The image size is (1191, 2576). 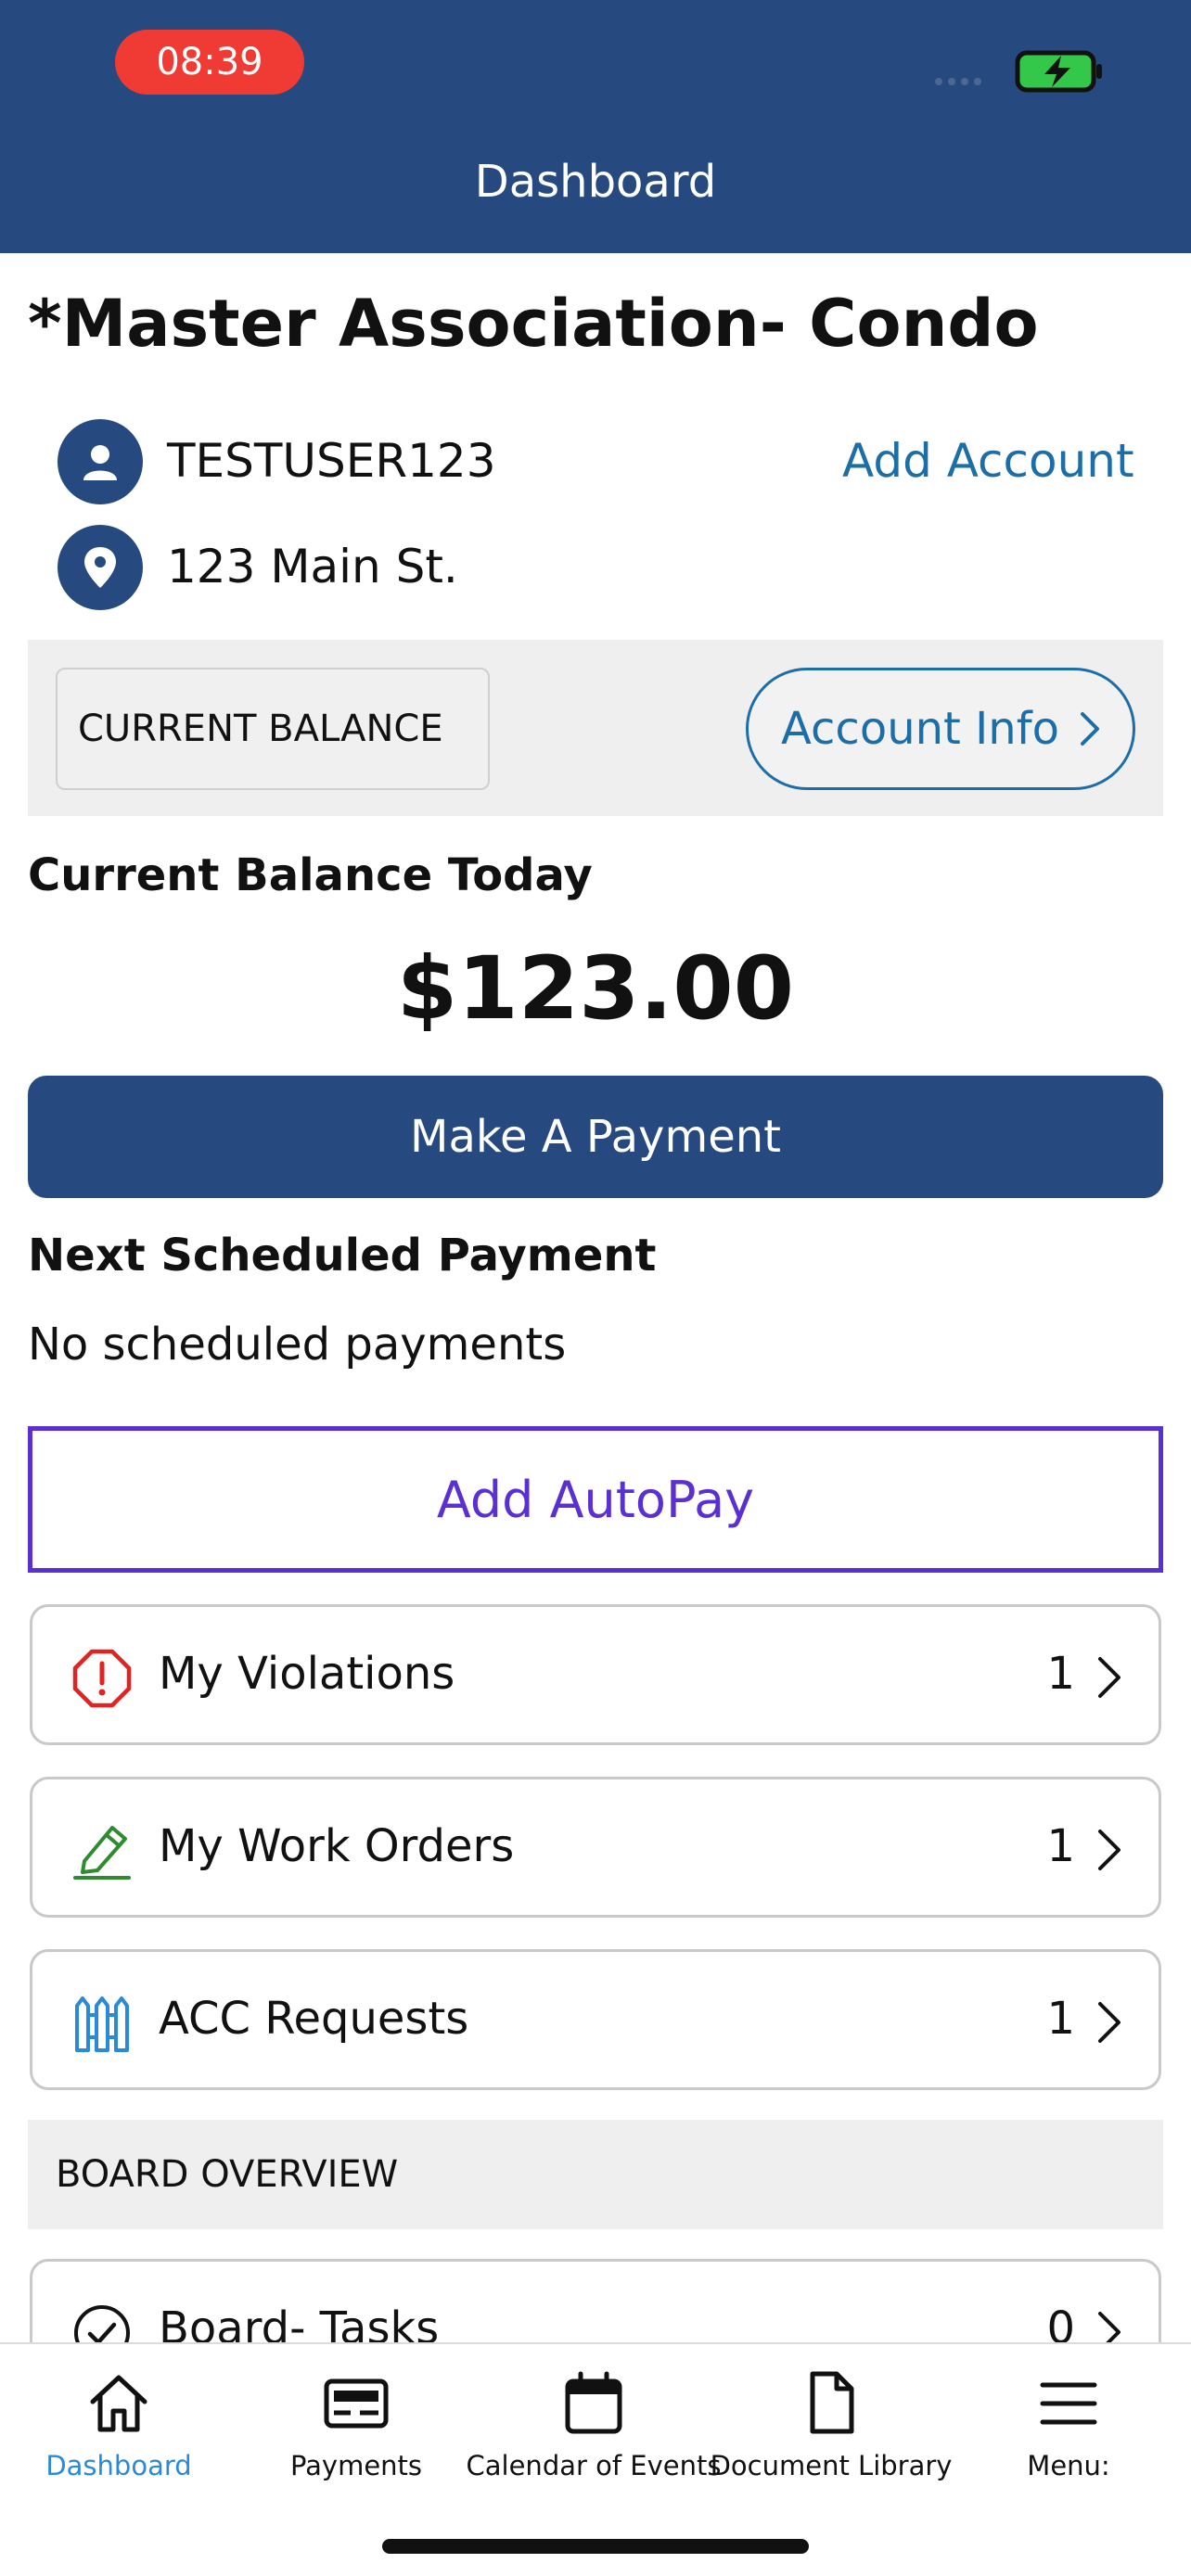 I want to click on add-autopay-button: Add AutoPay, so click(x=595, y=1499).